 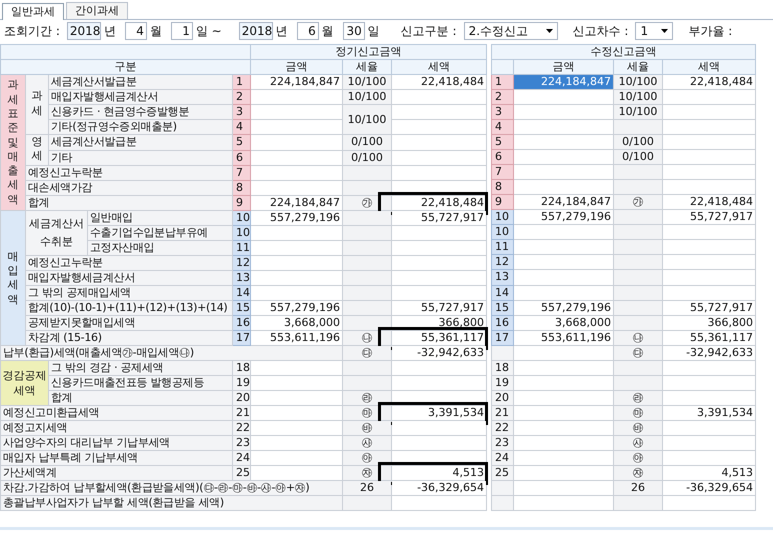 I want to click on row-label: 총괄납부사업자가 납부할 세액(환급받을 세액), so click(x=171, y=503).